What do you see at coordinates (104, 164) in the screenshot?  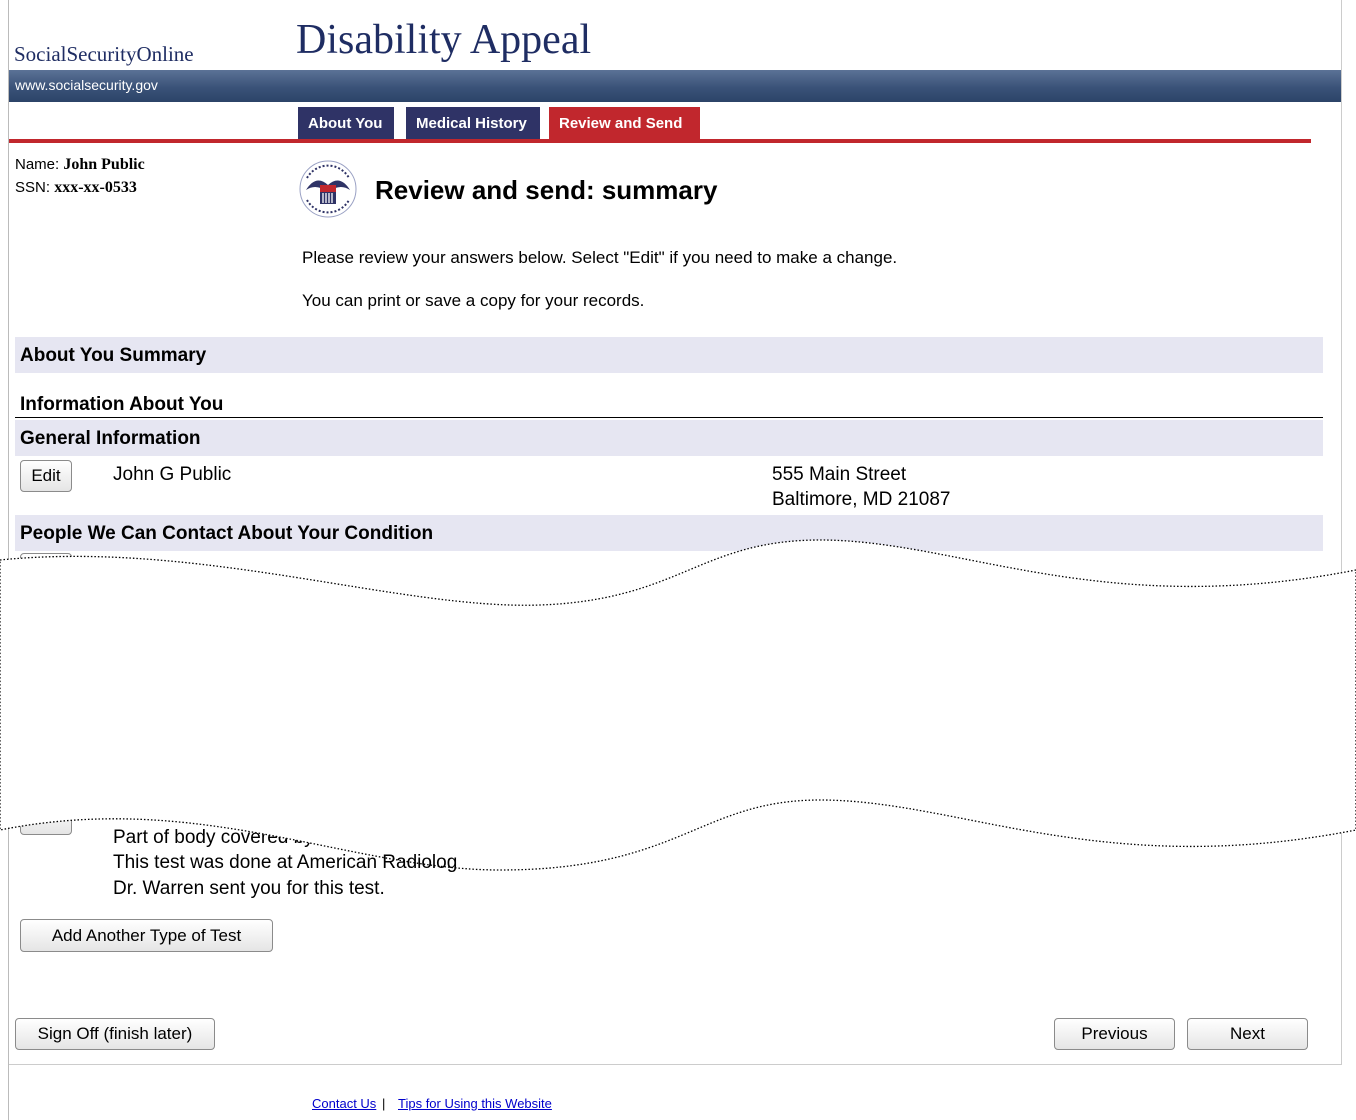 I see `name-value: John Public` at bounding box center [104, 164].